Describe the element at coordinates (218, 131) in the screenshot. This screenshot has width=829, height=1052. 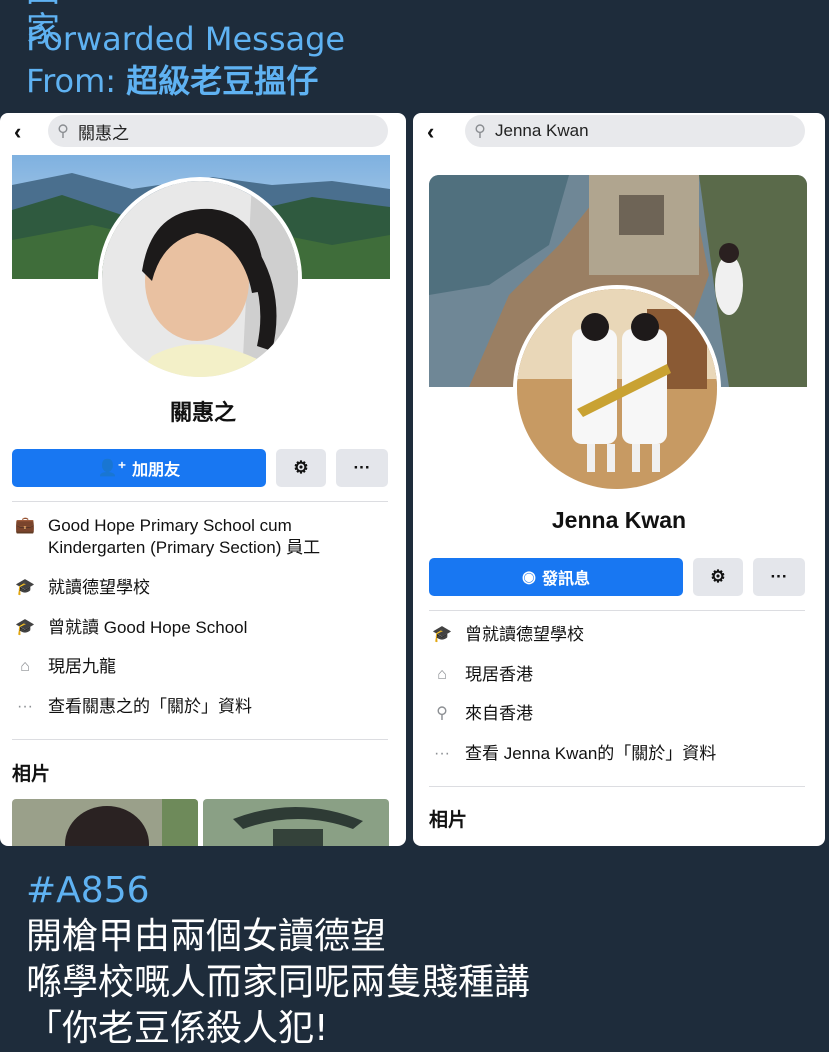
I see `search-input: ⚲ 關惠之` at that location.